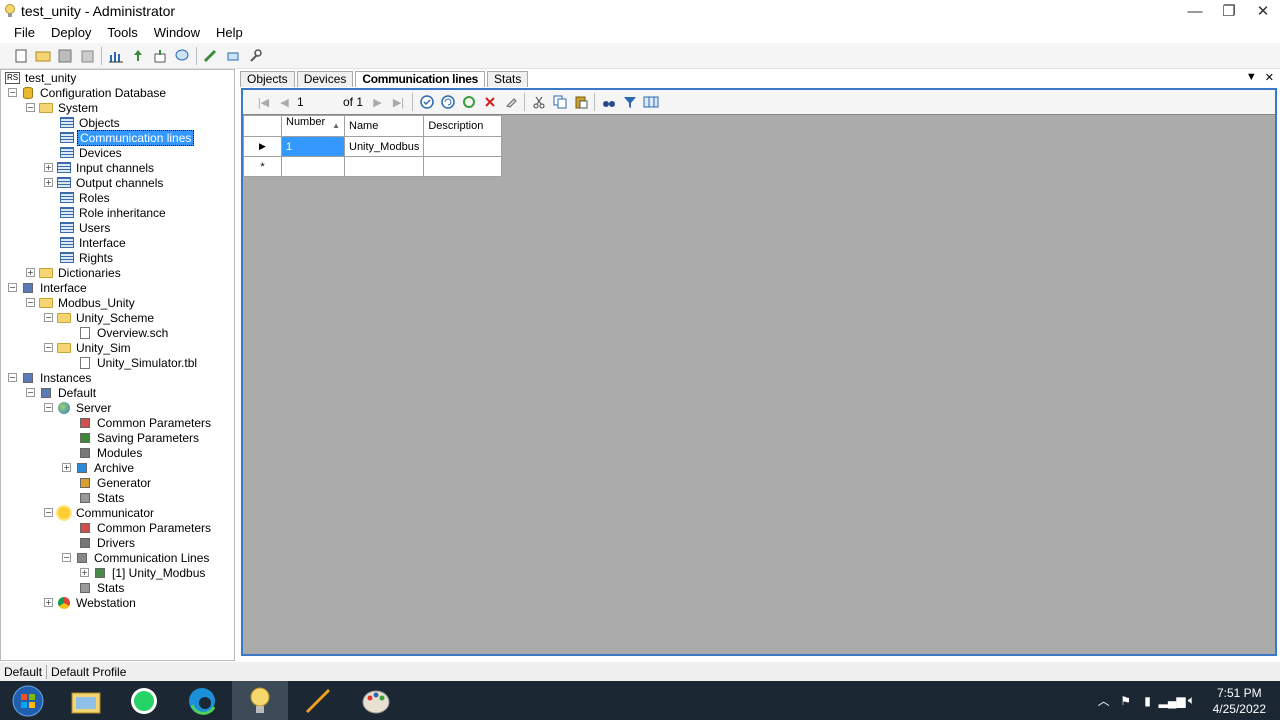 This screenshot has width=1280, height=720. What do you see at coordinates (580, 102) in the screenshot?
I see `paste-icon` at bounding box center [580, 102].